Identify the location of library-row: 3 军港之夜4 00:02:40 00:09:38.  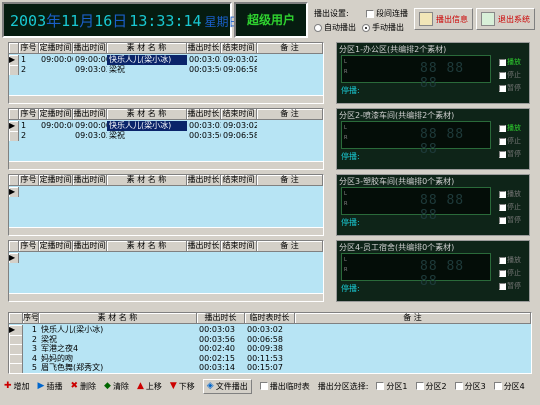
(270, 349).